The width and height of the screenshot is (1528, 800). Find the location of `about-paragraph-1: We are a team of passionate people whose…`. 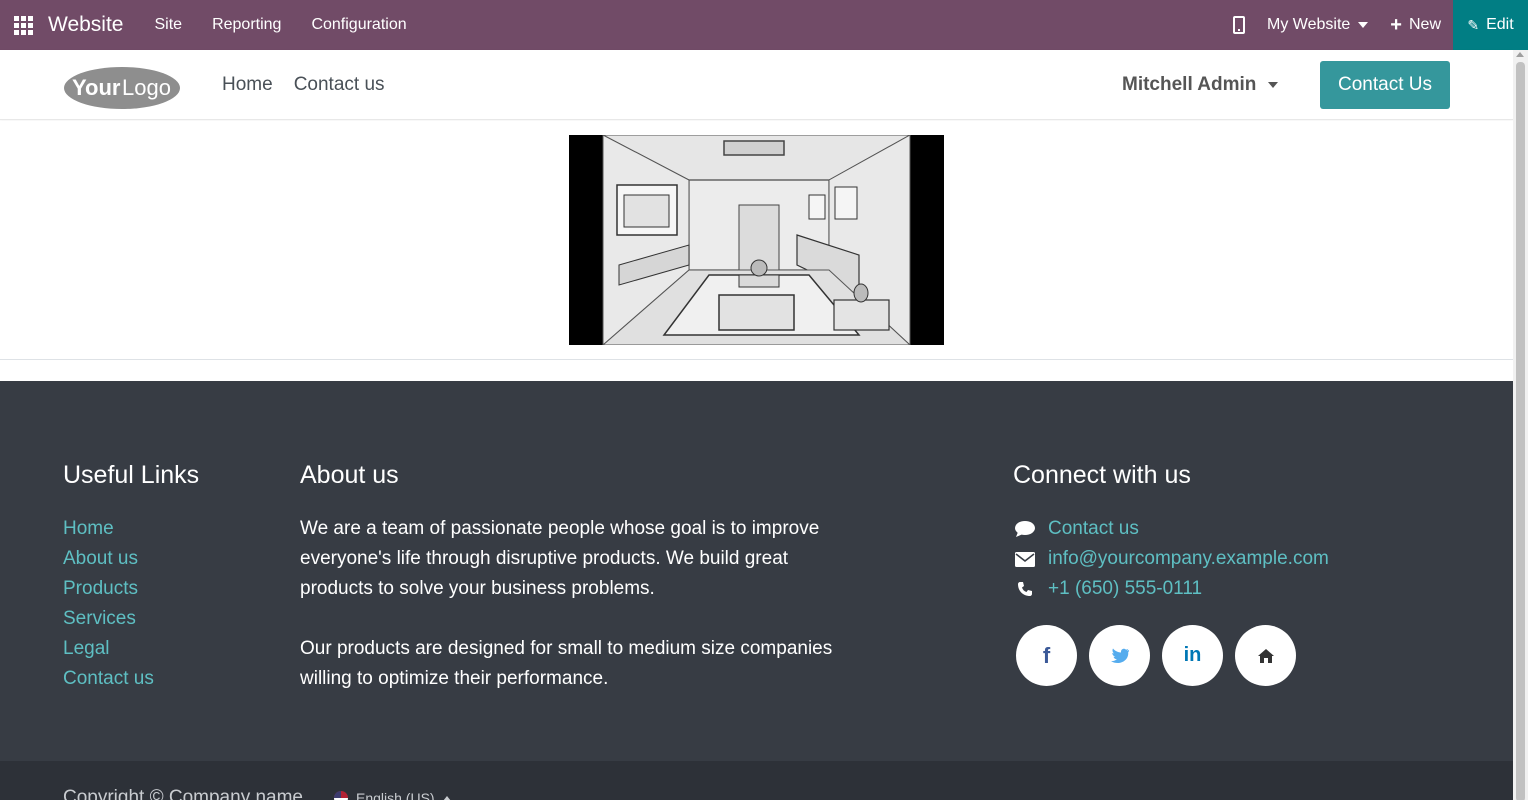

about-paragraph-1: We are a team of passionate people whose… is located at coordinates (560, 558).